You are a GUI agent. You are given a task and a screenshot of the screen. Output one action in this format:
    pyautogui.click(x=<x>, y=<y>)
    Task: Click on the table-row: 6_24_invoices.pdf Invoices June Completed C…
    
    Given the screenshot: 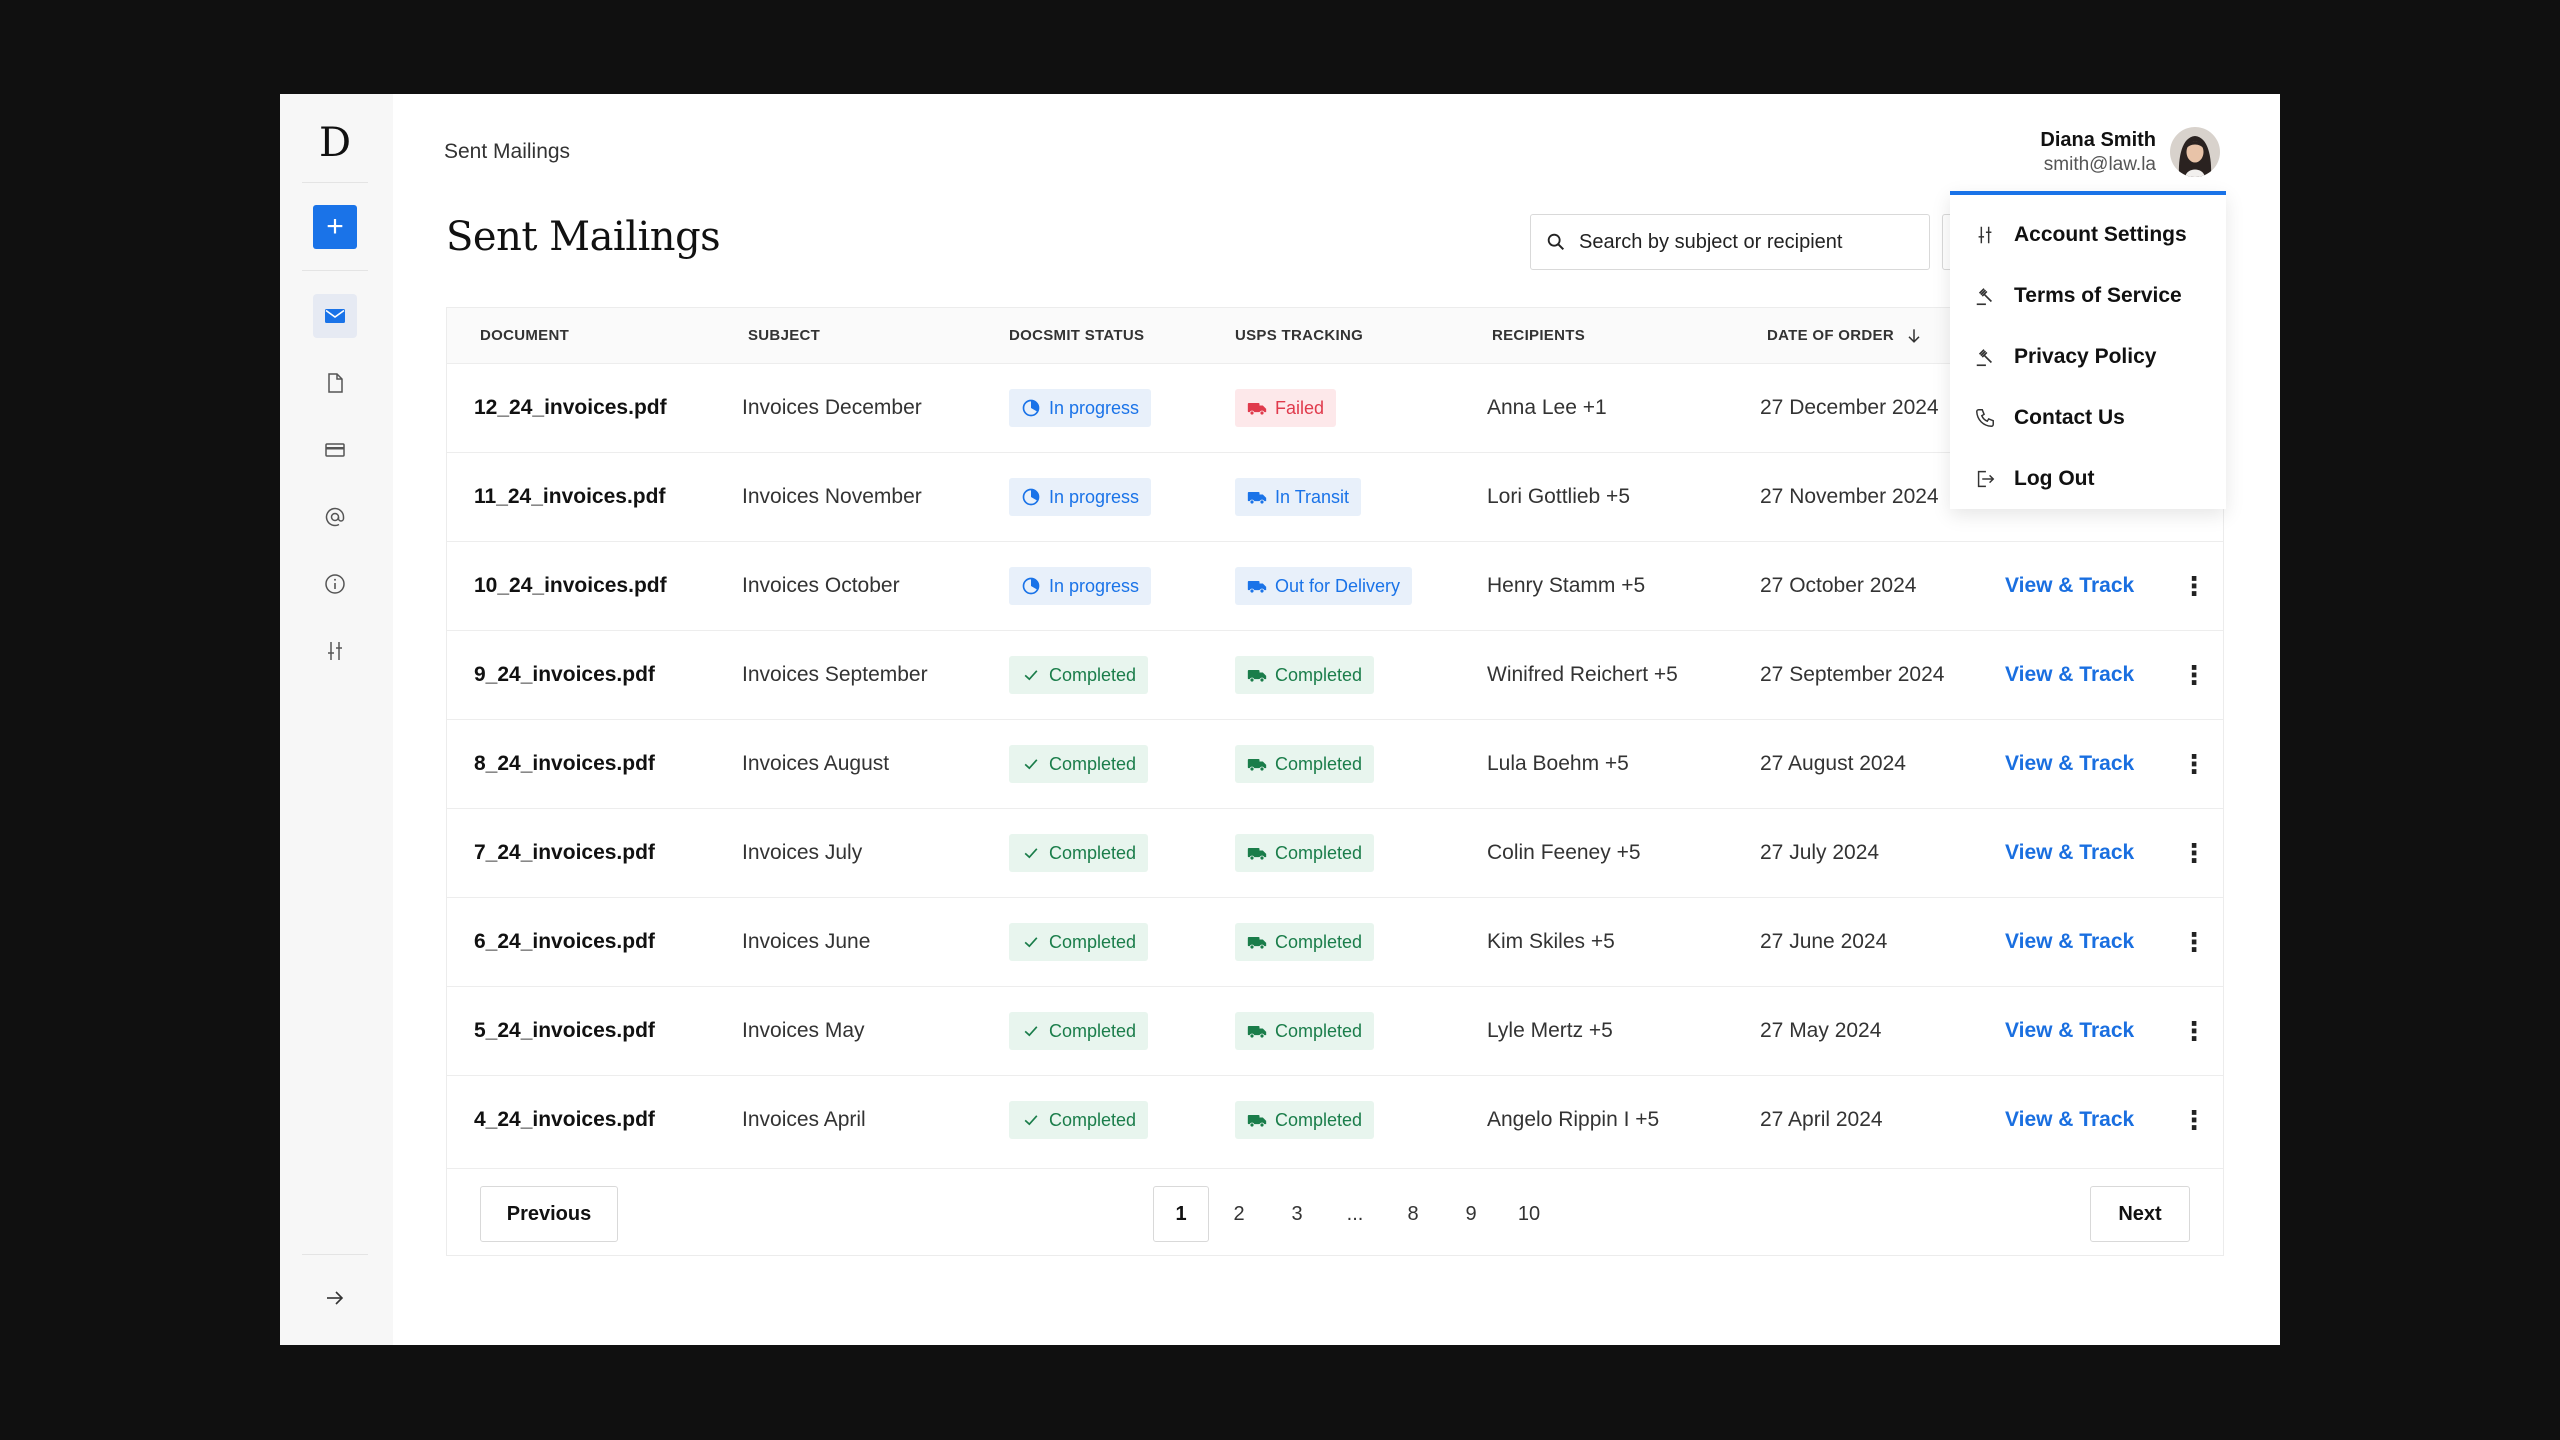 What is the action you would take?
    pyautogui.click(x=1335, y=941)
    